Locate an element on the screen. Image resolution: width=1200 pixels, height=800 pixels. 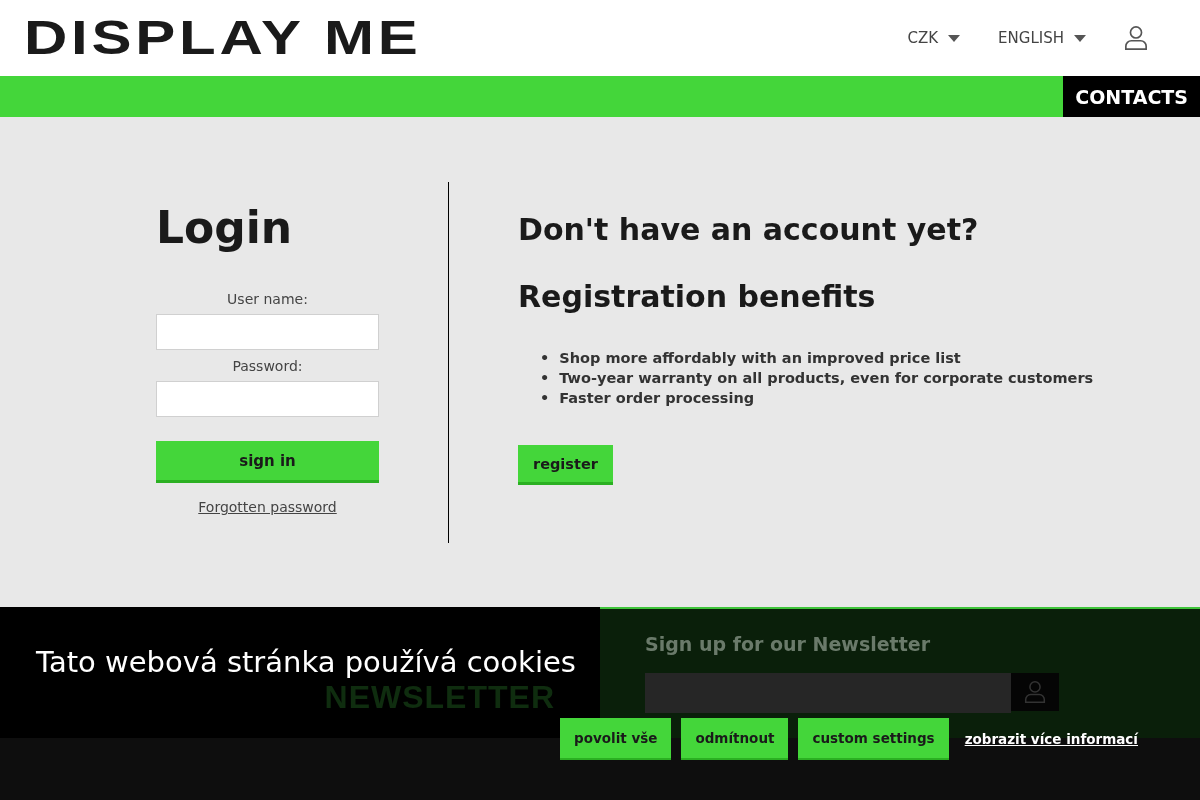
sign-in-button: sign in is located at coordinates (267, 462).